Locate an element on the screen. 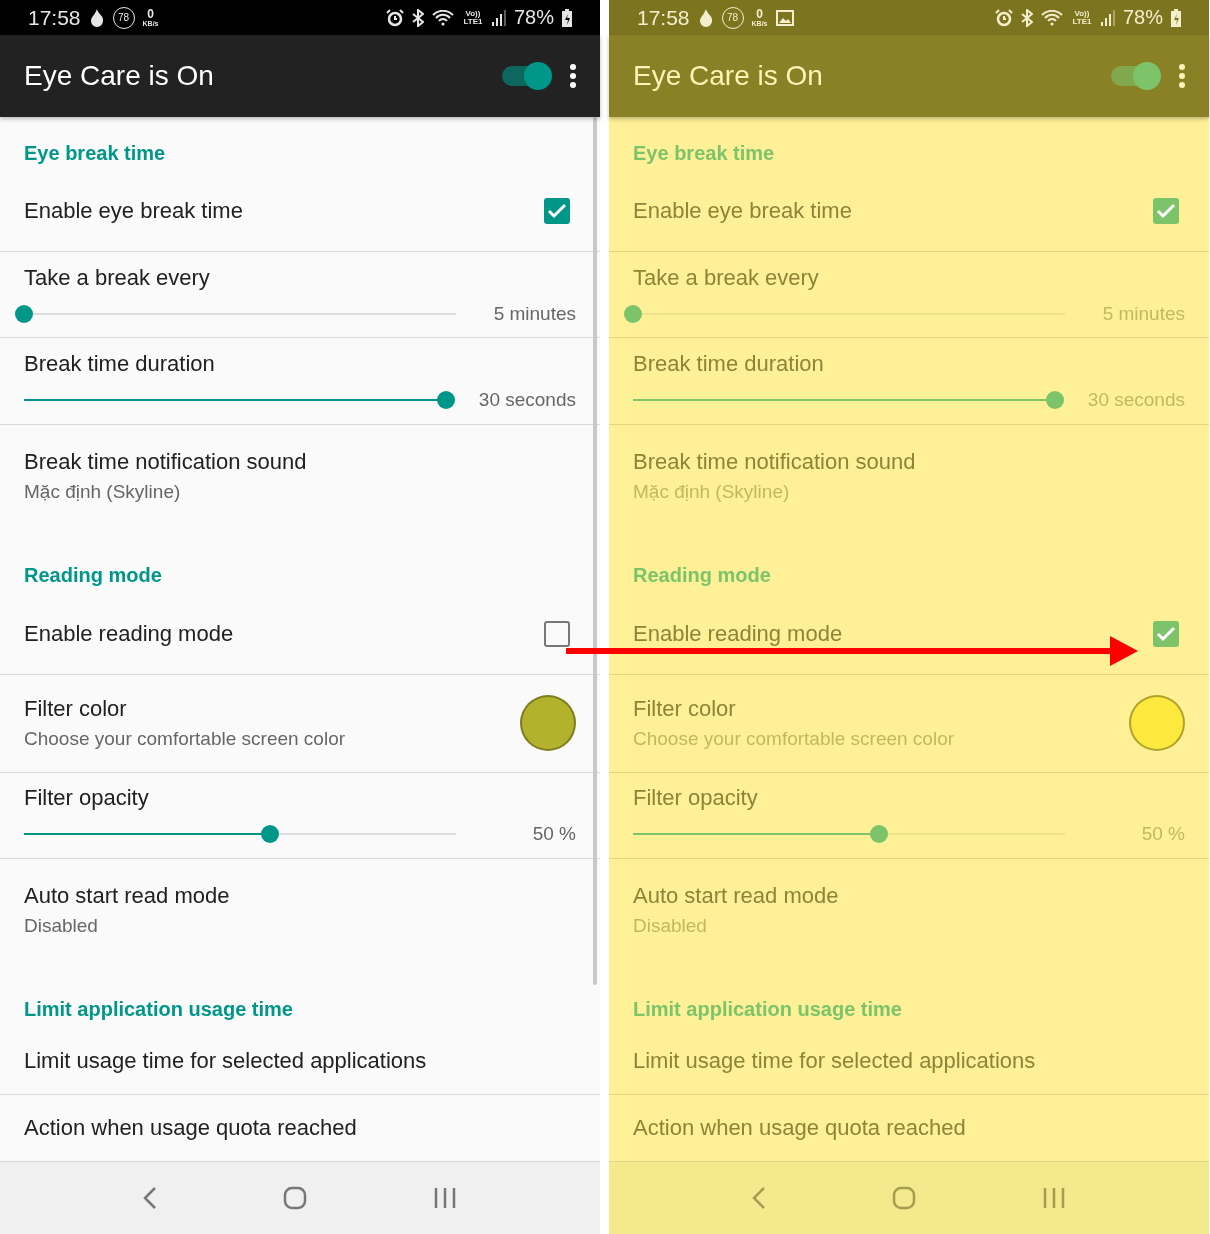  more-icon is located at coordinates (573, 76).